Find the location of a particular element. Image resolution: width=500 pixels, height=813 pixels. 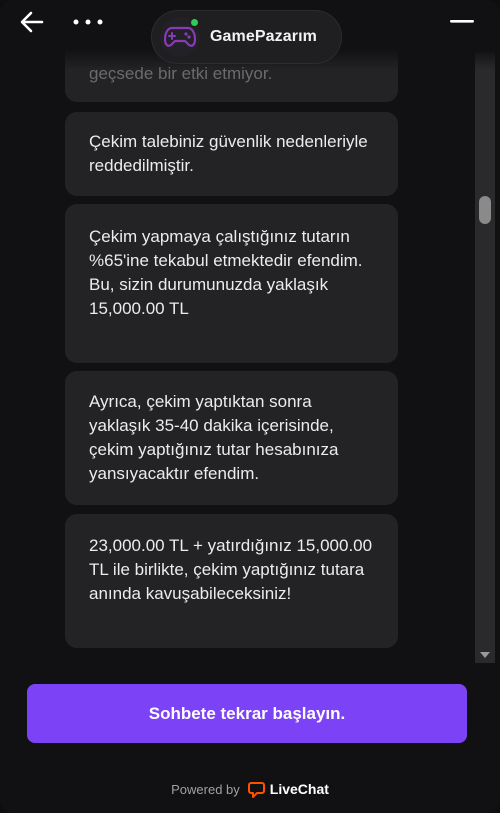

minimize-icon is located at coordinates (462, 21).